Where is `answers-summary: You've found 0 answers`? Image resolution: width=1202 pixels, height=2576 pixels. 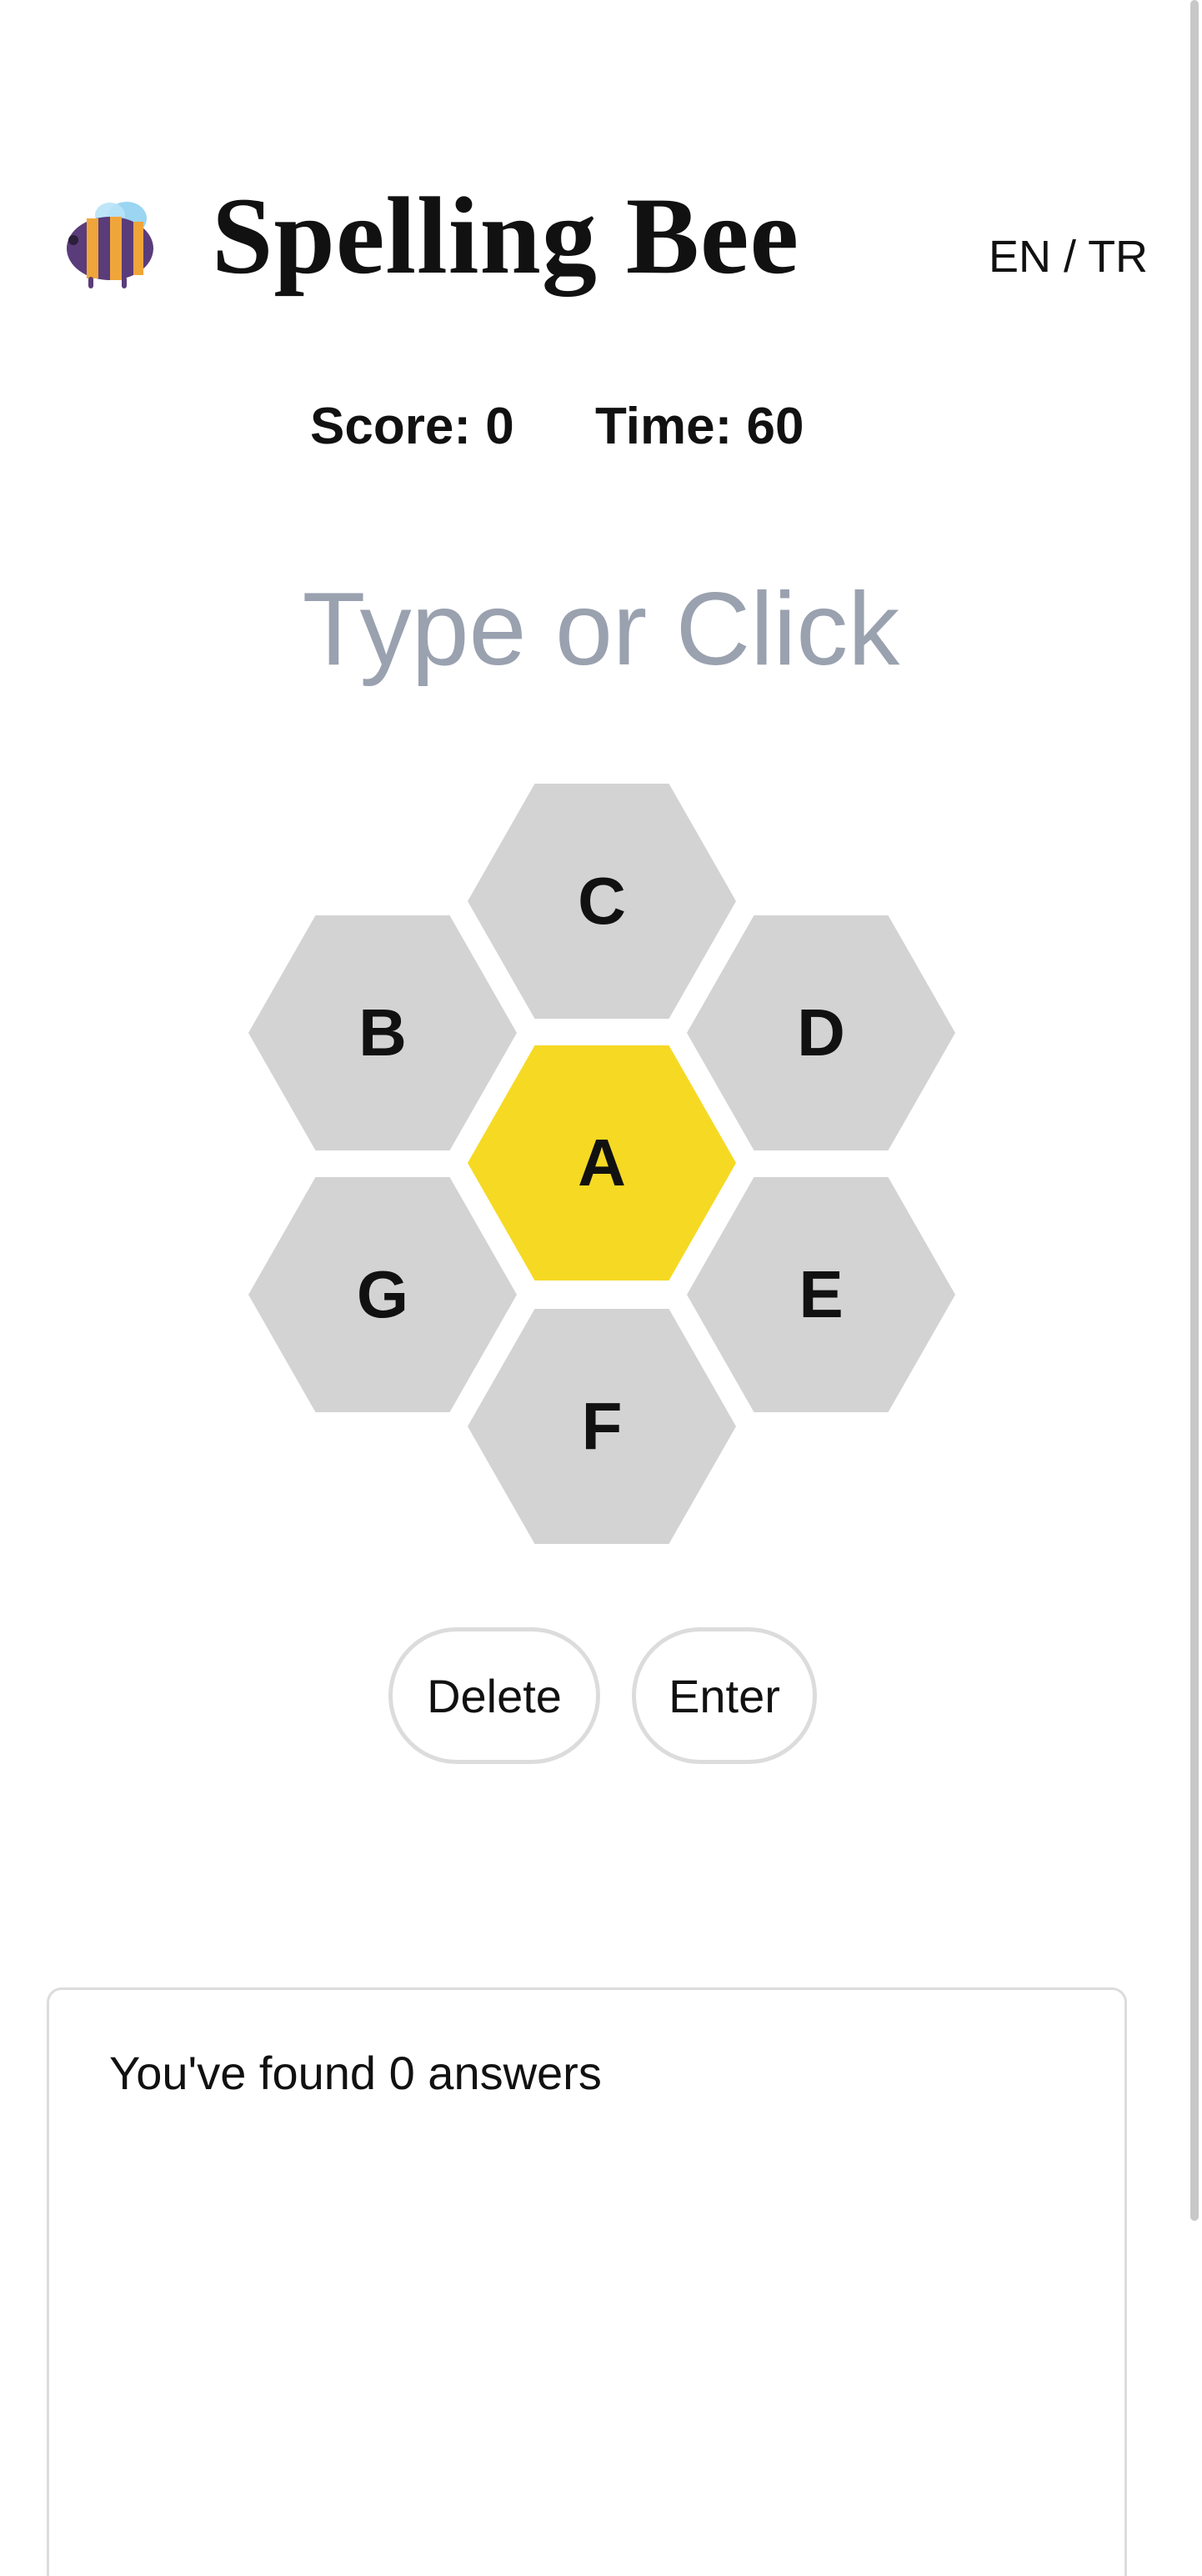
answers-summary: You've found 0 answers is located at coordinates (355, 2073).